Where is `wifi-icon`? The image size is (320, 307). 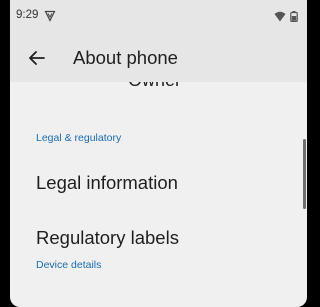
wifi-icon is located at coordinates (280, 18).